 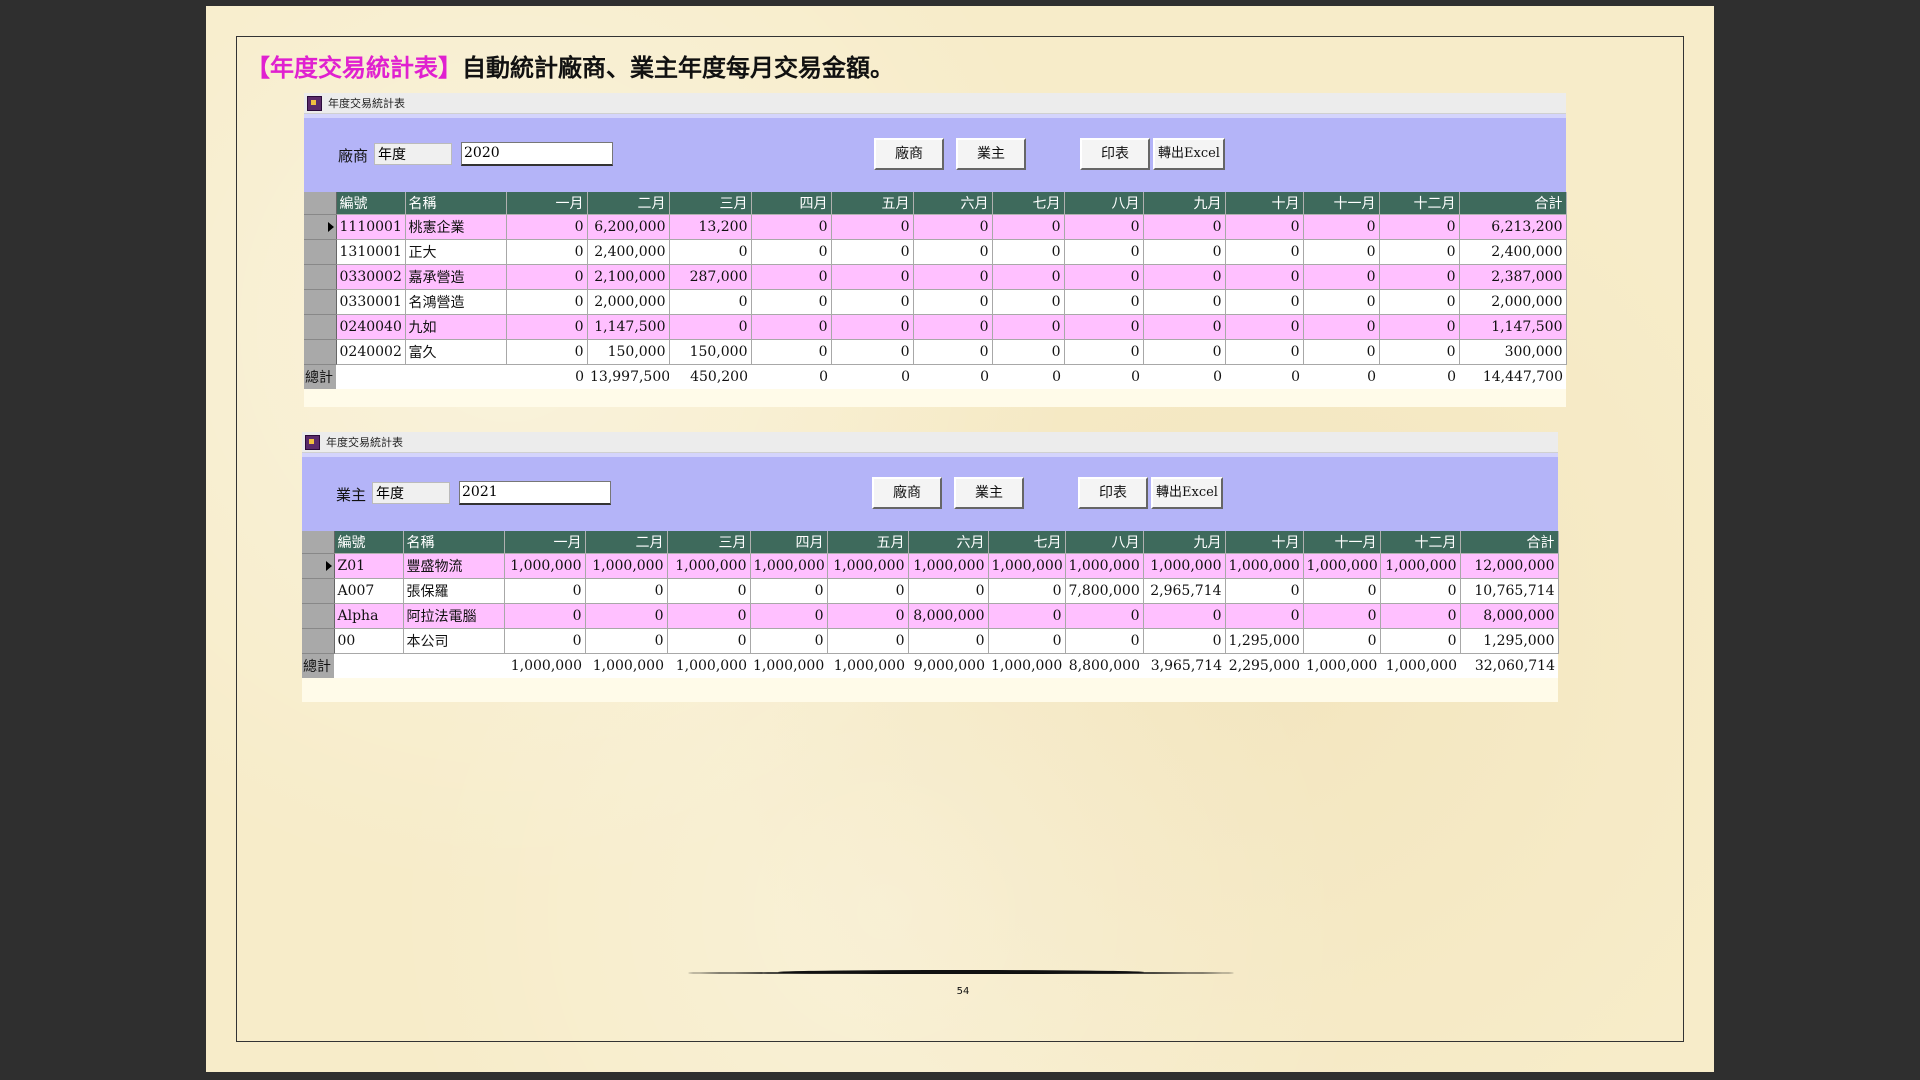 I want to click on print-button: 印表, so click(x=1113, y=493).